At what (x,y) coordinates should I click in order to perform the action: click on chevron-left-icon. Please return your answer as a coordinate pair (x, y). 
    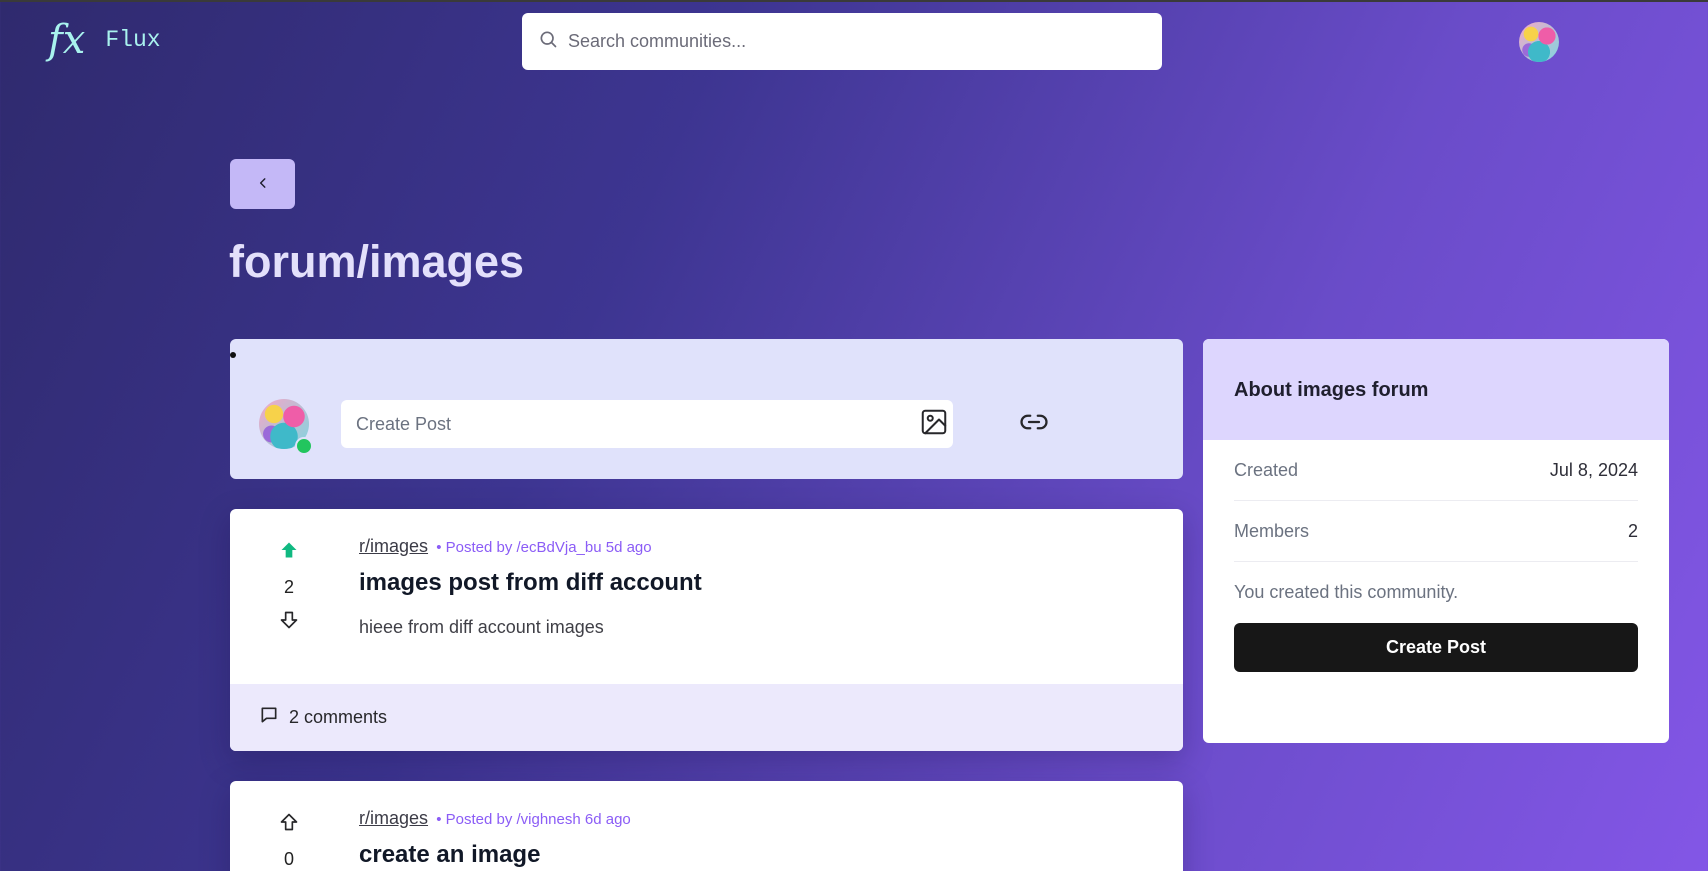
    Looking at the image, I should click on (263, 184).